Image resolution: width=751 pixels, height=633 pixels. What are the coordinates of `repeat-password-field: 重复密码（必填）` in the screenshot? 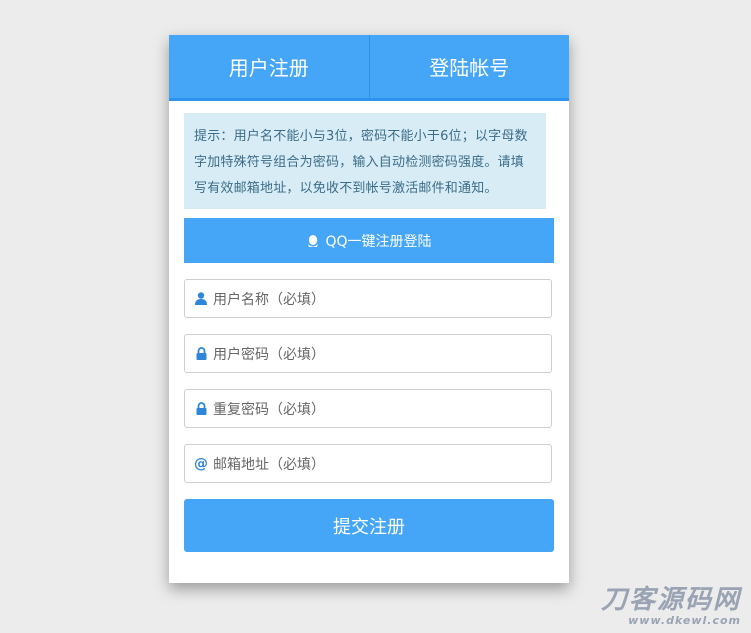 It's located at (368, 408).